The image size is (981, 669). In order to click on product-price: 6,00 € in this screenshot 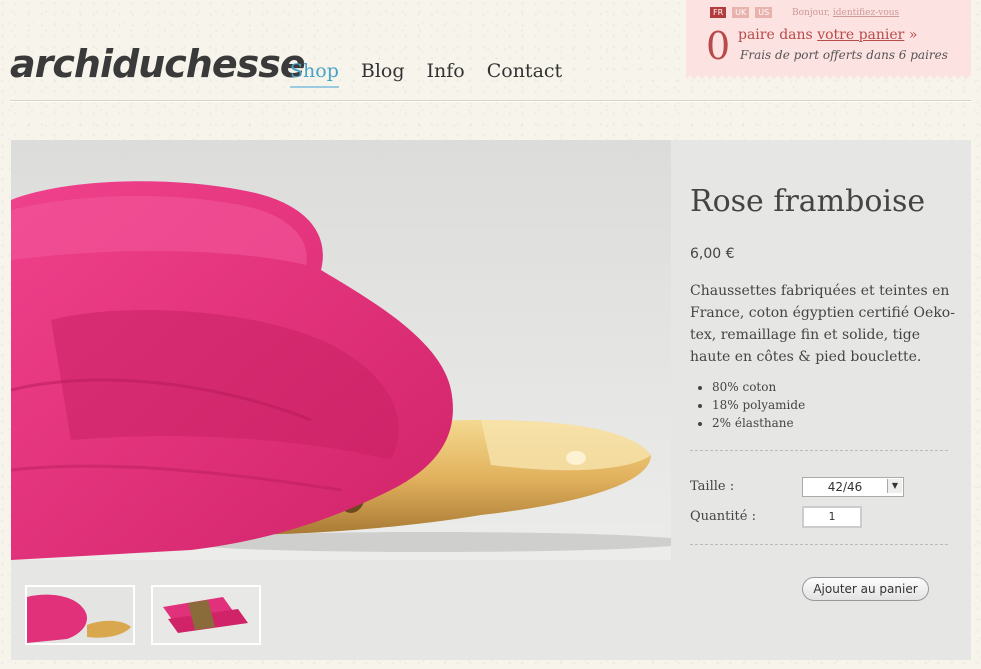, I will do `click(712, 254)`.